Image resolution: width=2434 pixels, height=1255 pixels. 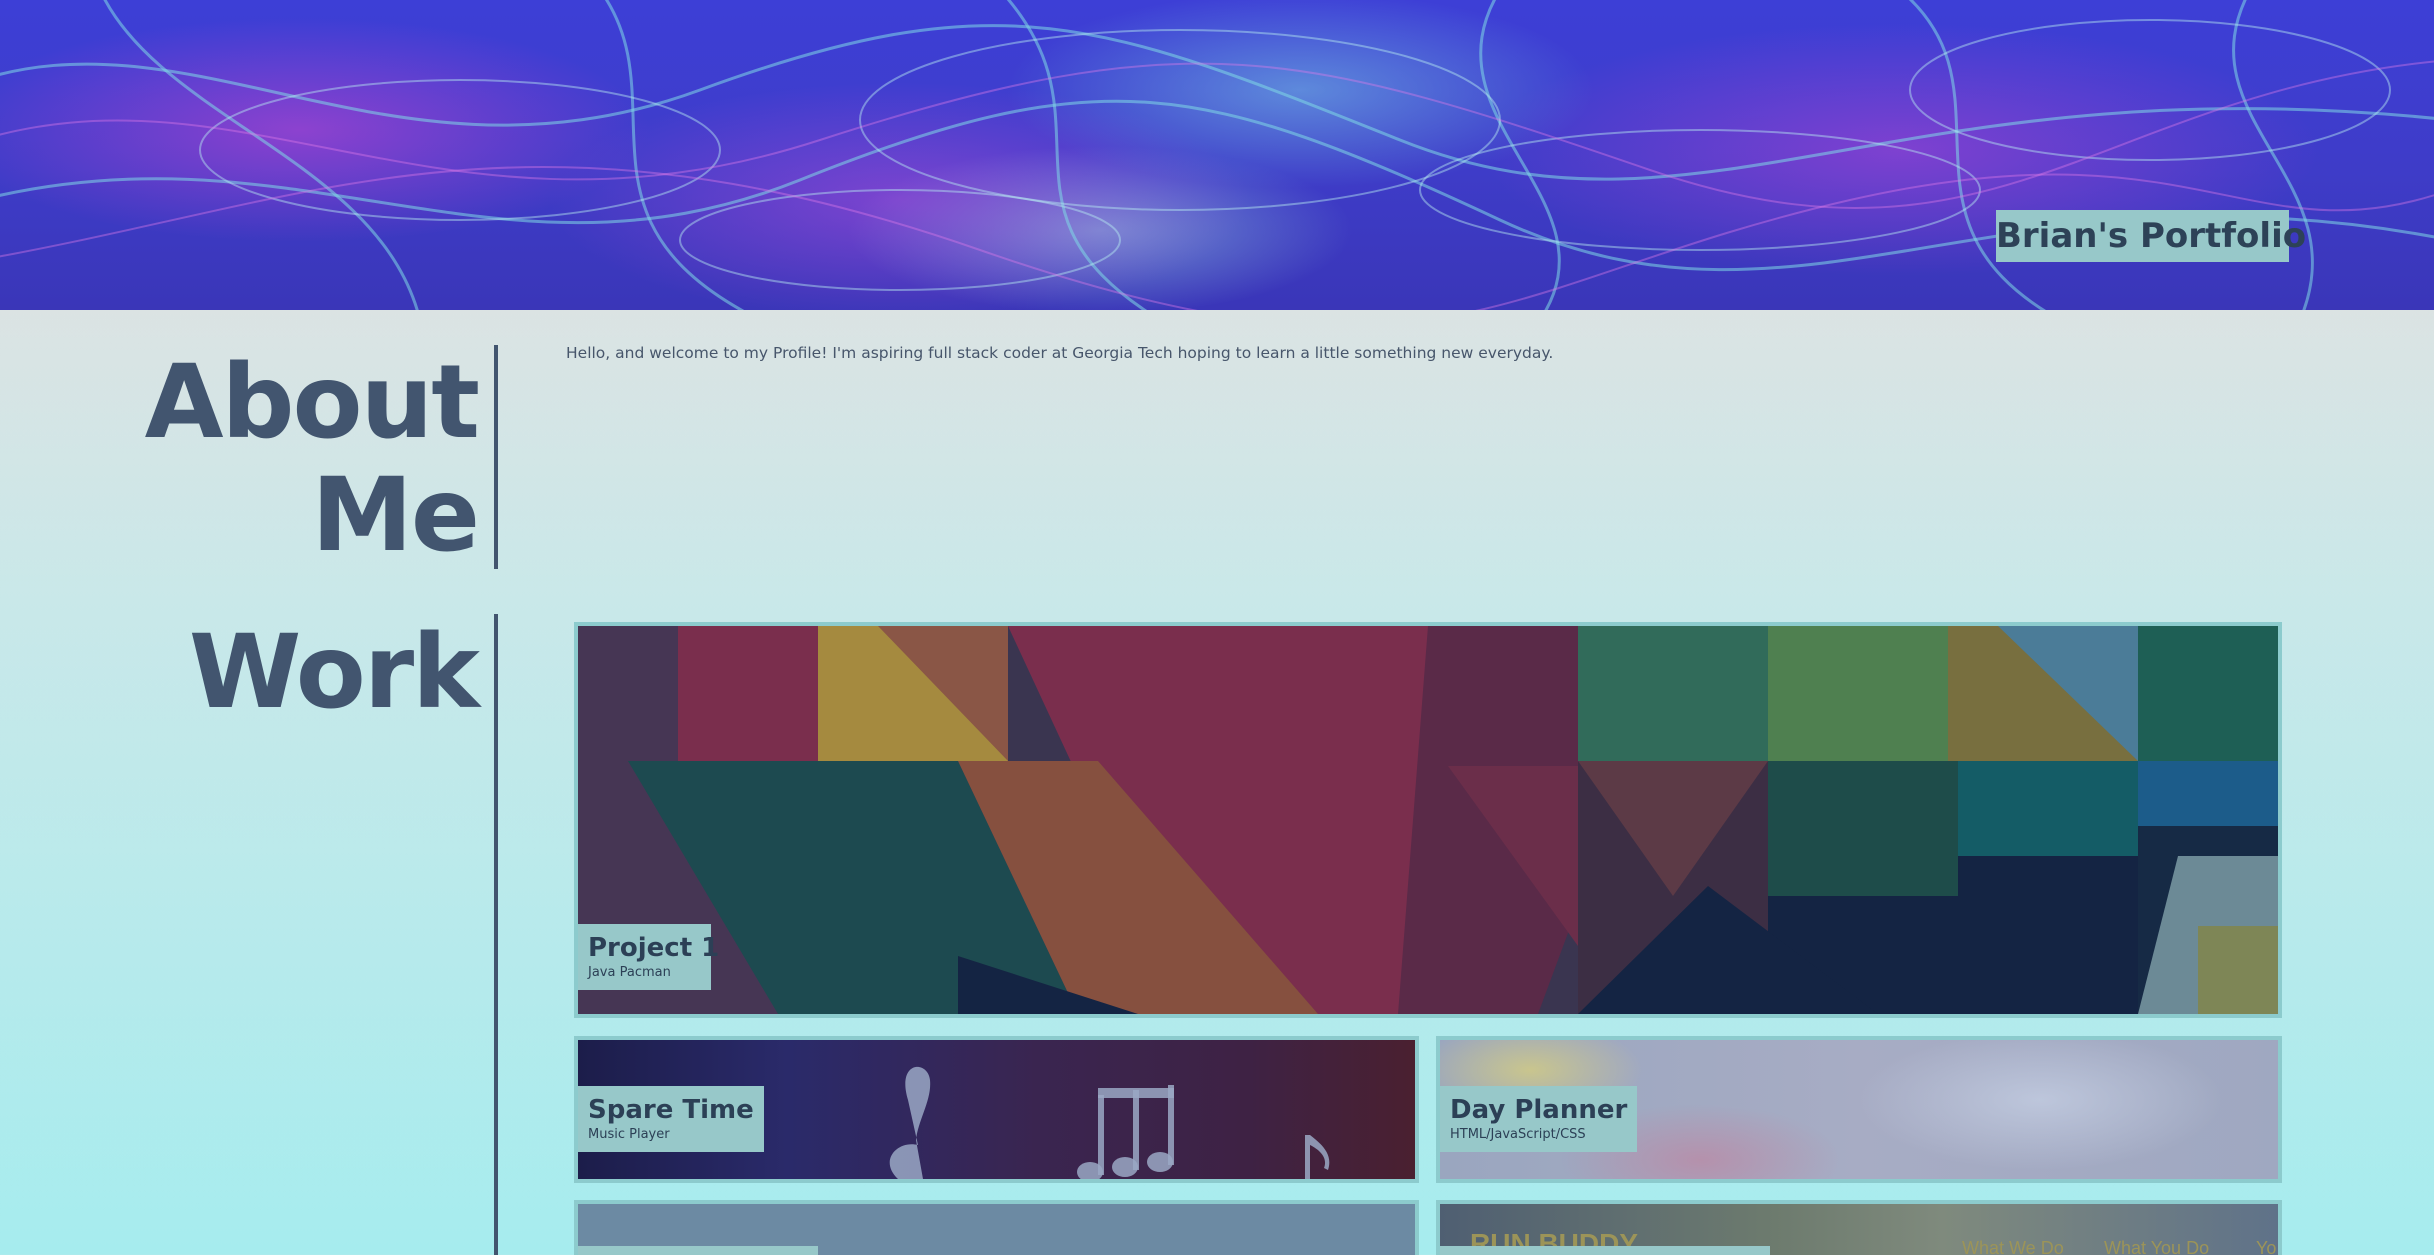 What do you see at coordinates (496, 457) in the screenshot?
I see `about-divider` at bounding box center [496, 457].